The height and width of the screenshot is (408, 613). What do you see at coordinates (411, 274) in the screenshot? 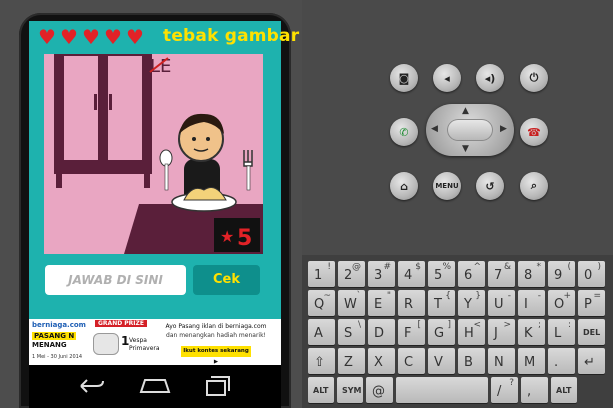
I see `key-4: 4 $` at bounding box center [411, 274].